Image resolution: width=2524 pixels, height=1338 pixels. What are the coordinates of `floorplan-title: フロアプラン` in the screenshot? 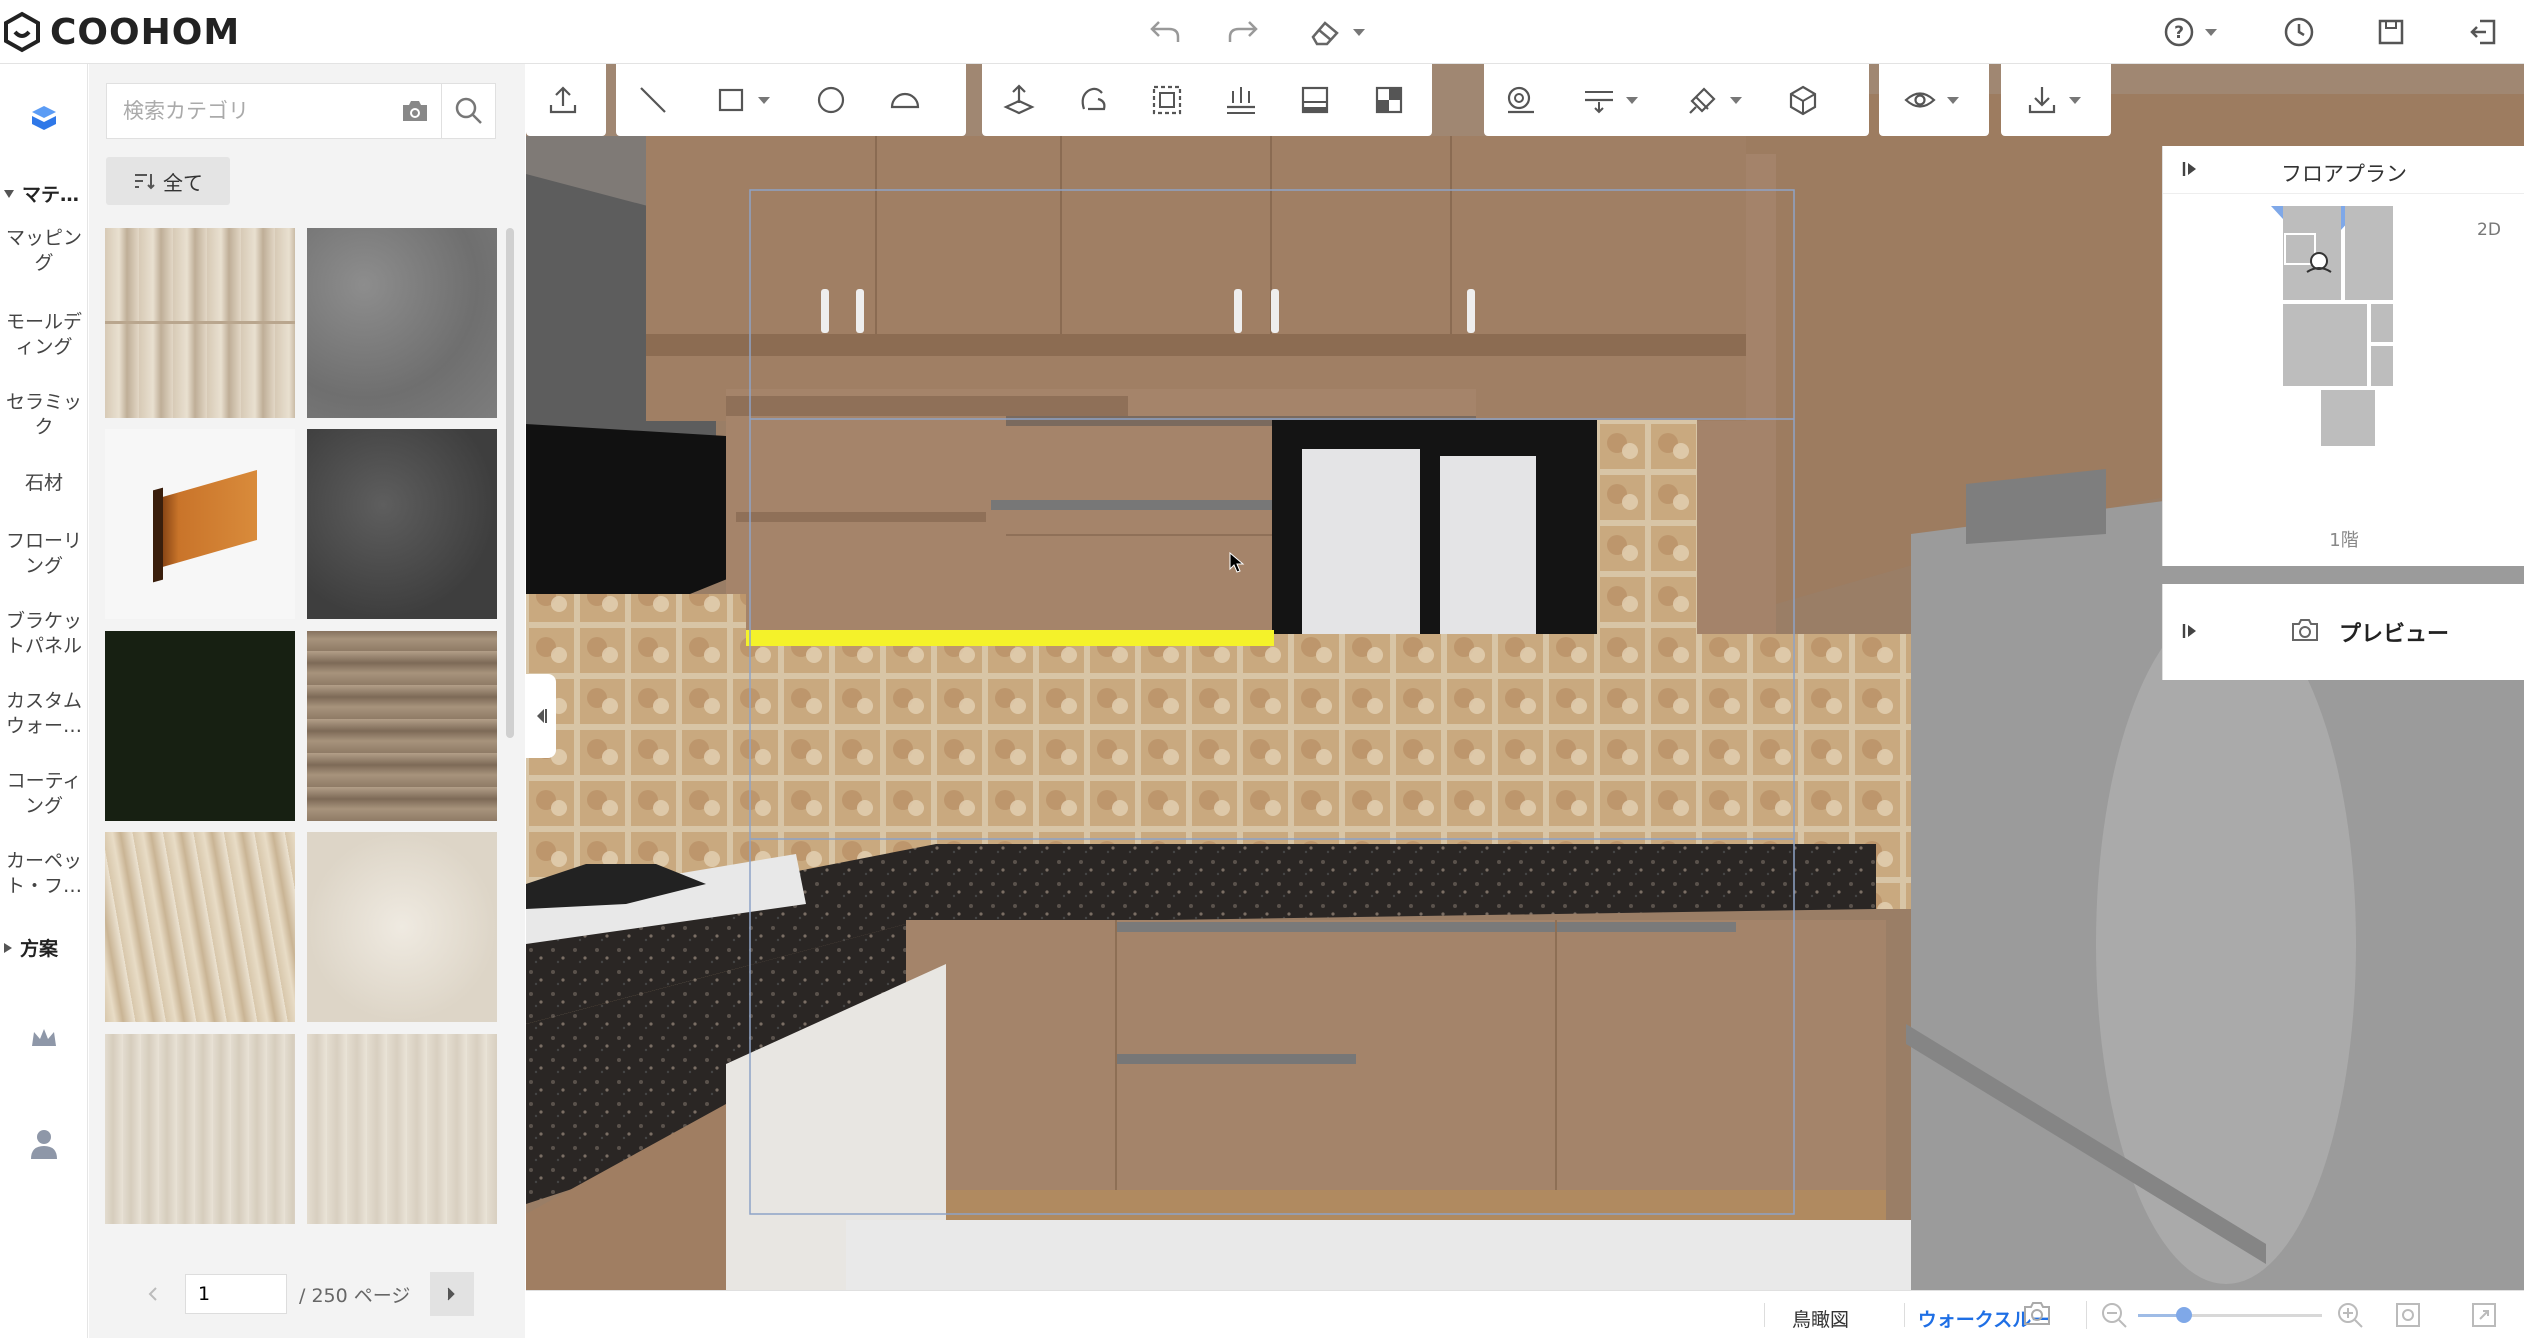 It's located at (2344, 174).